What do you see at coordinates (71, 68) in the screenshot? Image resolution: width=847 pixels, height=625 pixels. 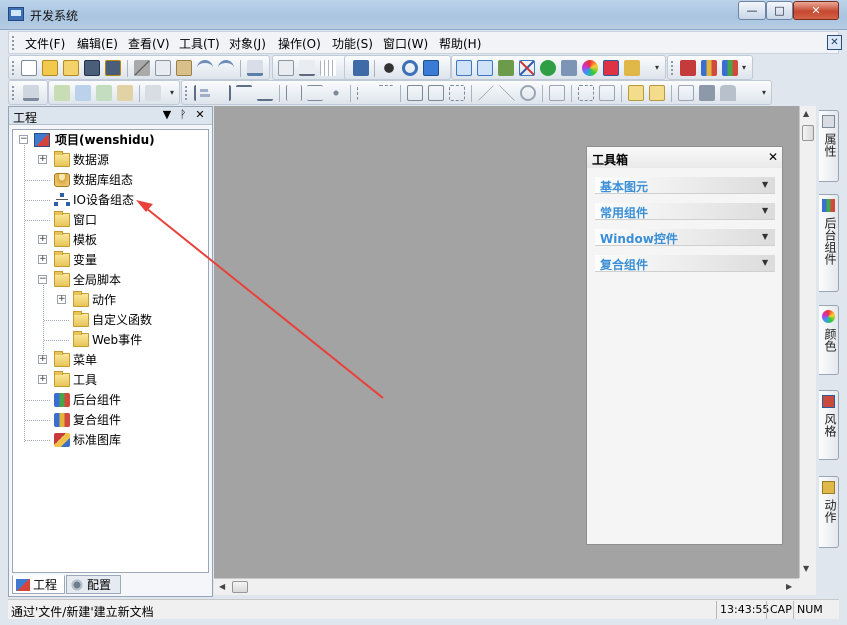 I see `open-folder-icon` at bounding box center [71, 68].